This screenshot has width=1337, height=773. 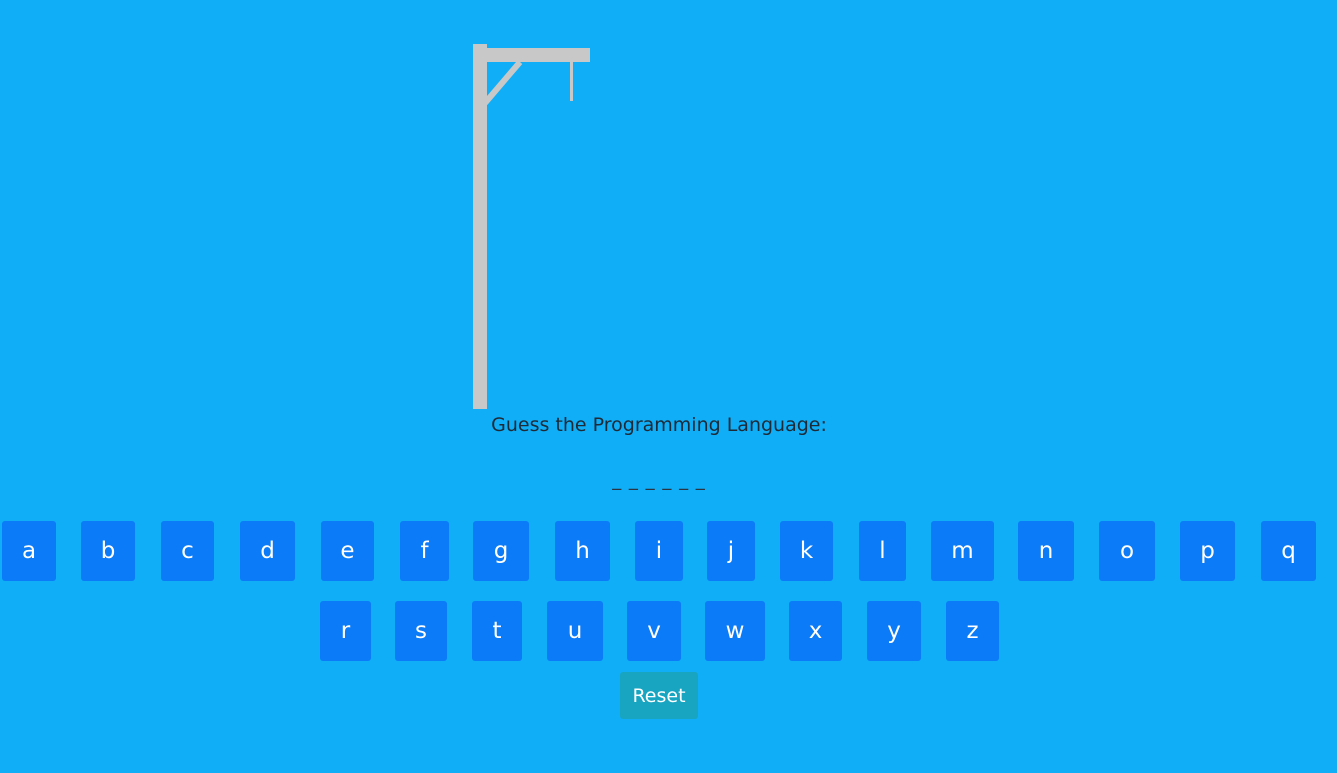 I want to click on gallows-rope, so click(x=571, y=80).